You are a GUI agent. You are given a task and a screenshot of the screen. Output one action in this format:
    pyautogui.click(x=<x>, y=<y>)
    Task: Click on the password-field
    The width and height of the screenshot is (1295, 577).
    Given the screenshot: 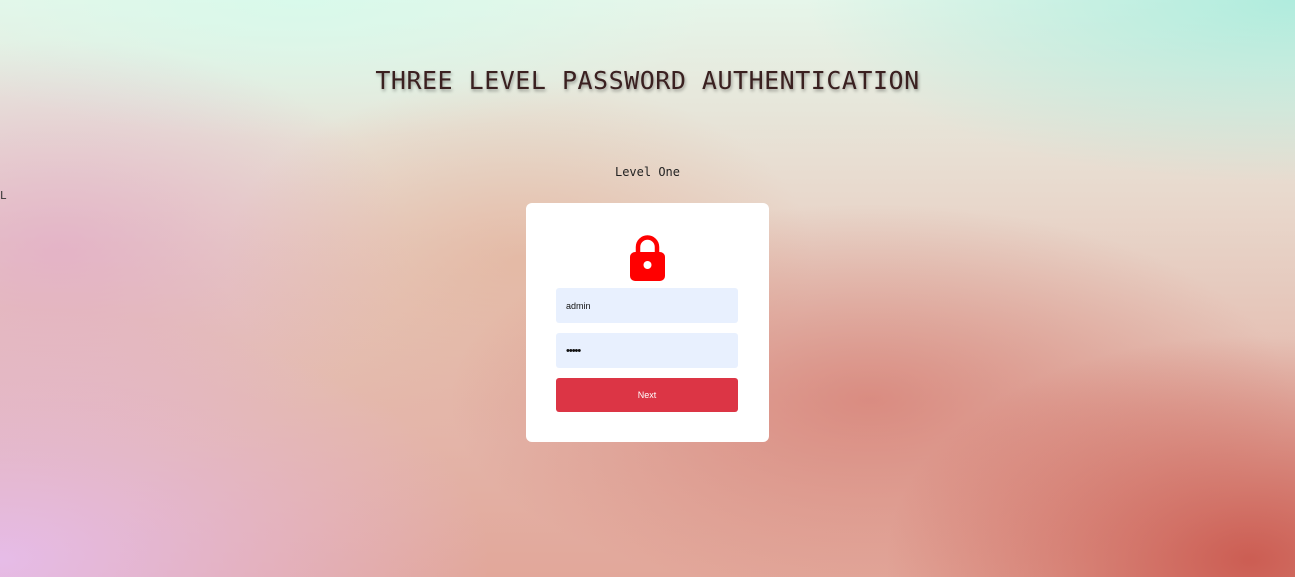 What is the action you would take?
    pyautogui.click(x=647, y=350)
    